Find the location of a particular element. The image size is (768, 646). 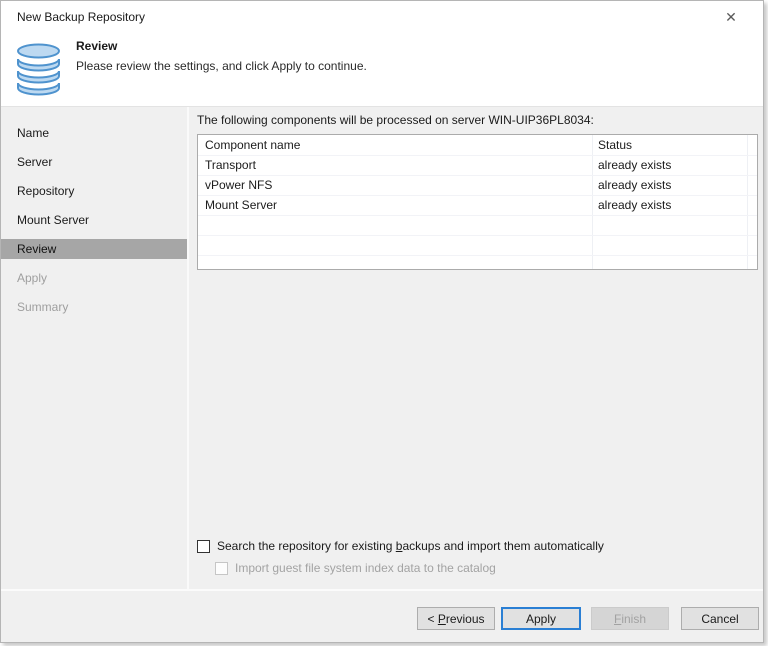

sidebar-divider is located at coordinates (188, 348).